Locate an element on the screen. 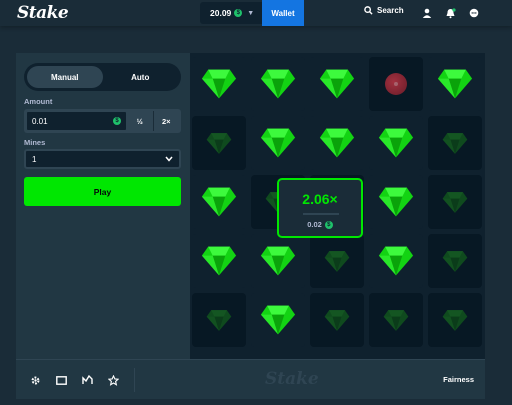 Image resolution: width=512 pixels, height=405 pixels. amount-value: 0.01 is located at coordinates (40, 121).